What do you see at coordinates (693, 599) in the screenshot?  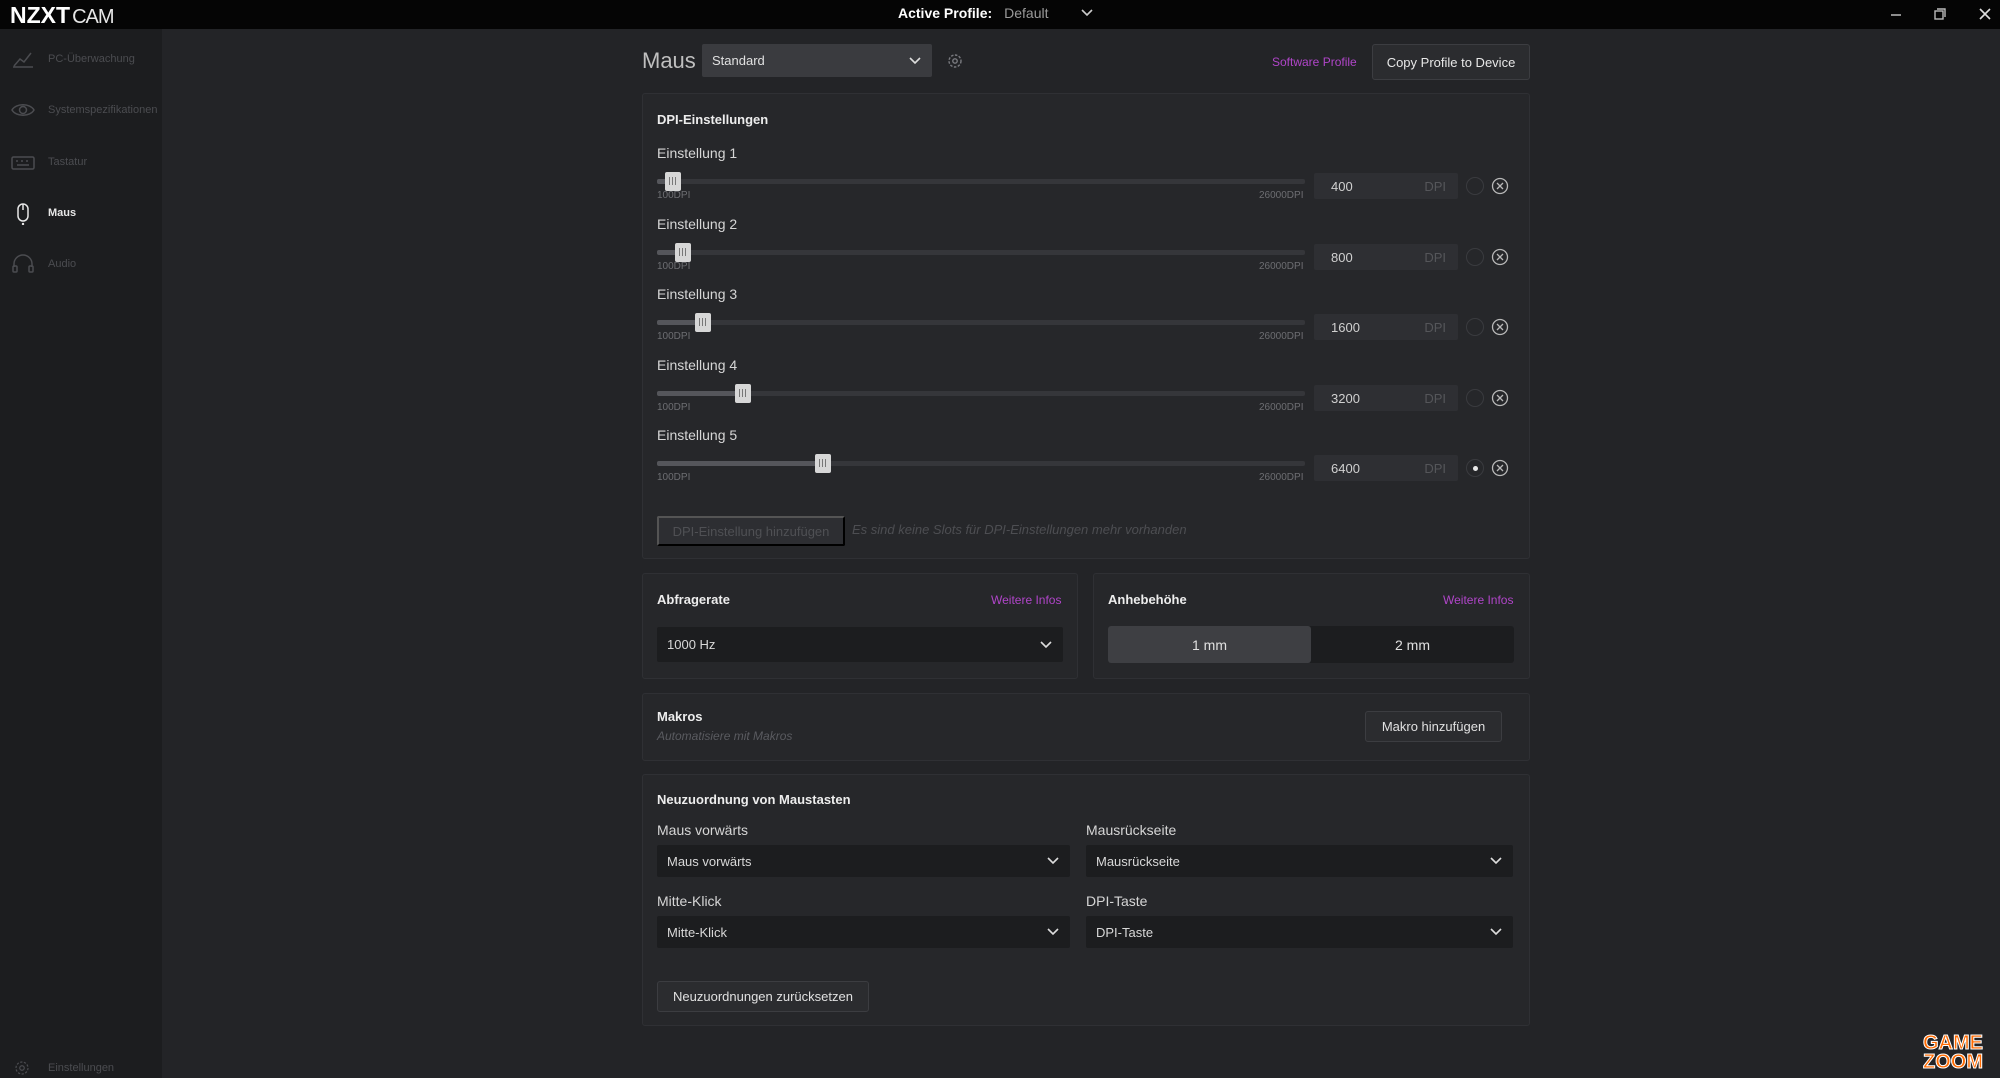 I see `polling-rate-title: Abfragerate` at bounding box center [693, 599].